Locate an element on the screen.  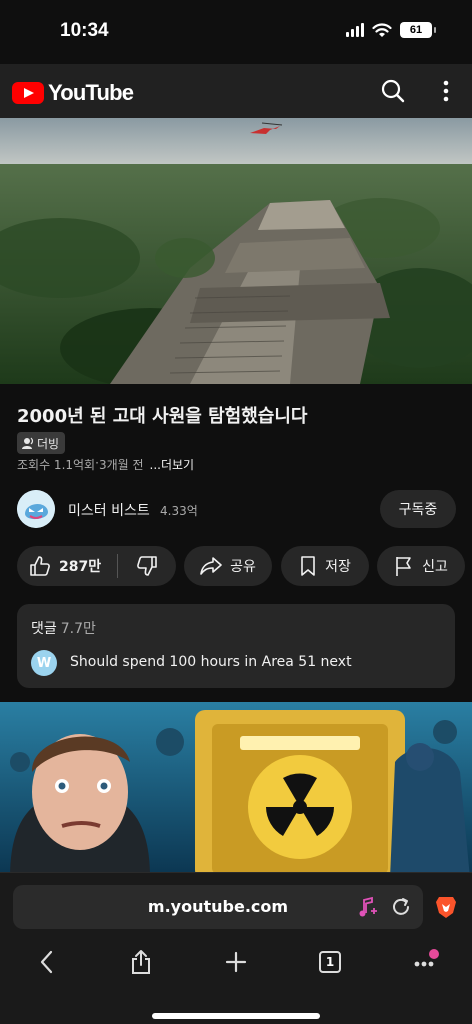
top-comment-text: Should spend 100 hours in Area 51 next is located at coordinates (211, 662).